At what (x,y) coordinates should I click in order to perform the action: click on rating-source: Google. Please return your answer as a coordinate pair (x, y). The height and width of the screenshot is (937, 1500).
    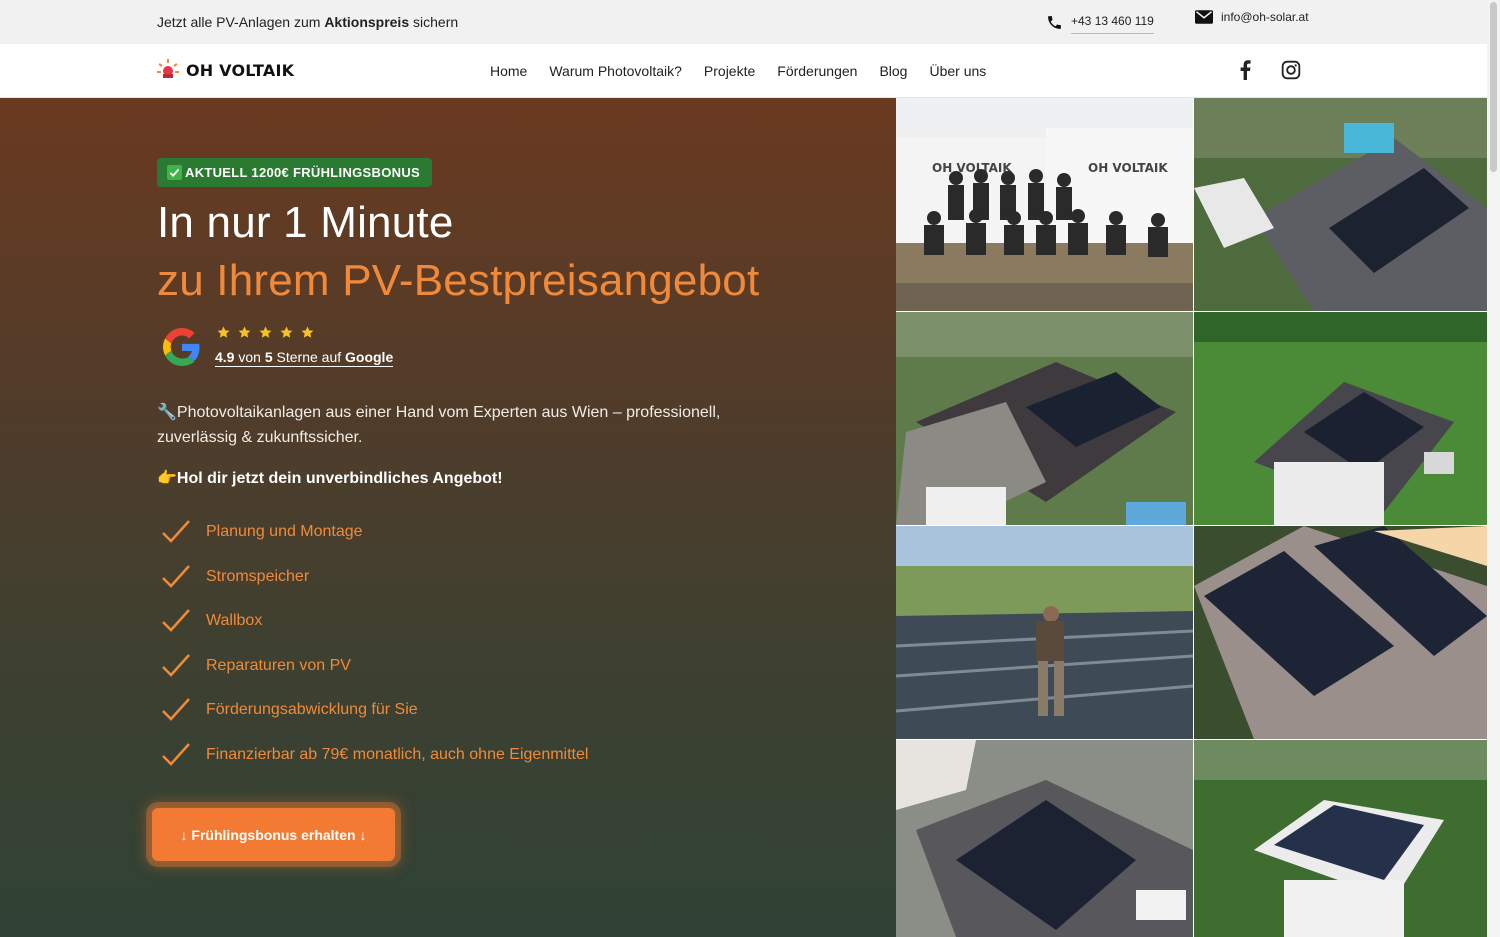
    Looking at the image, I should click on (369, 357).